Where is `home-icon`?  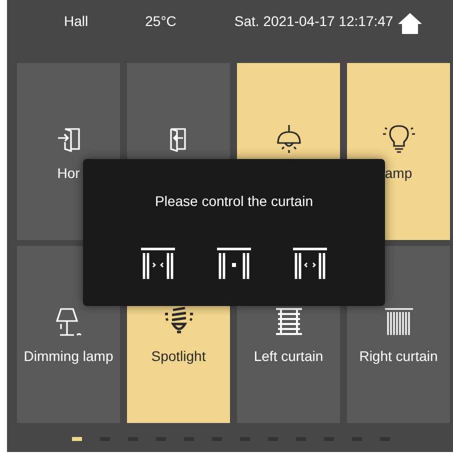 home-icon is located at coordinates (410, 23).